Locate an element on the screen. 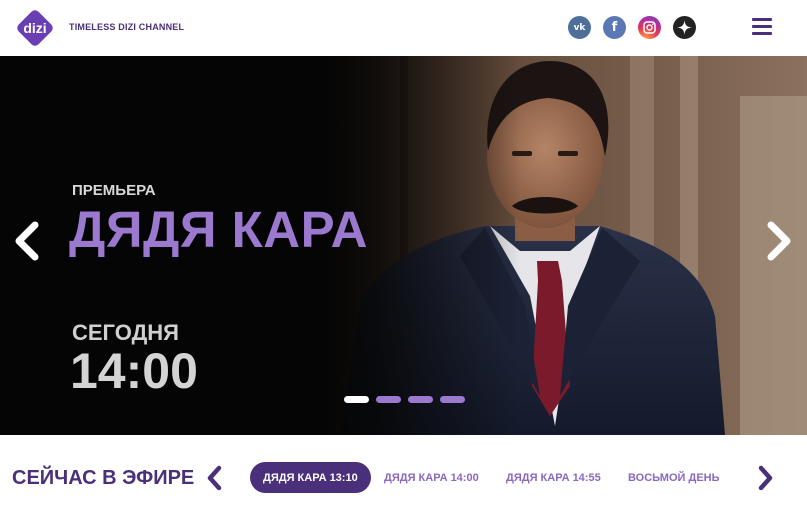 This screenshot has width=807, height=517. vk-icon: vk is located at coordinates (579, 27).